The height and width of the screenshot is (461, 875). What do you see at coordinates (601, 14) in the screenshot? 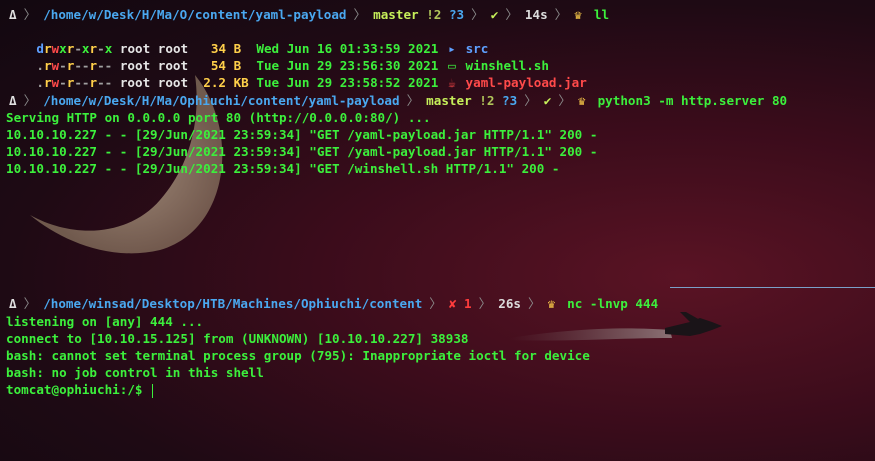
I see `command-text: ll` at bounding box center [601, 14].